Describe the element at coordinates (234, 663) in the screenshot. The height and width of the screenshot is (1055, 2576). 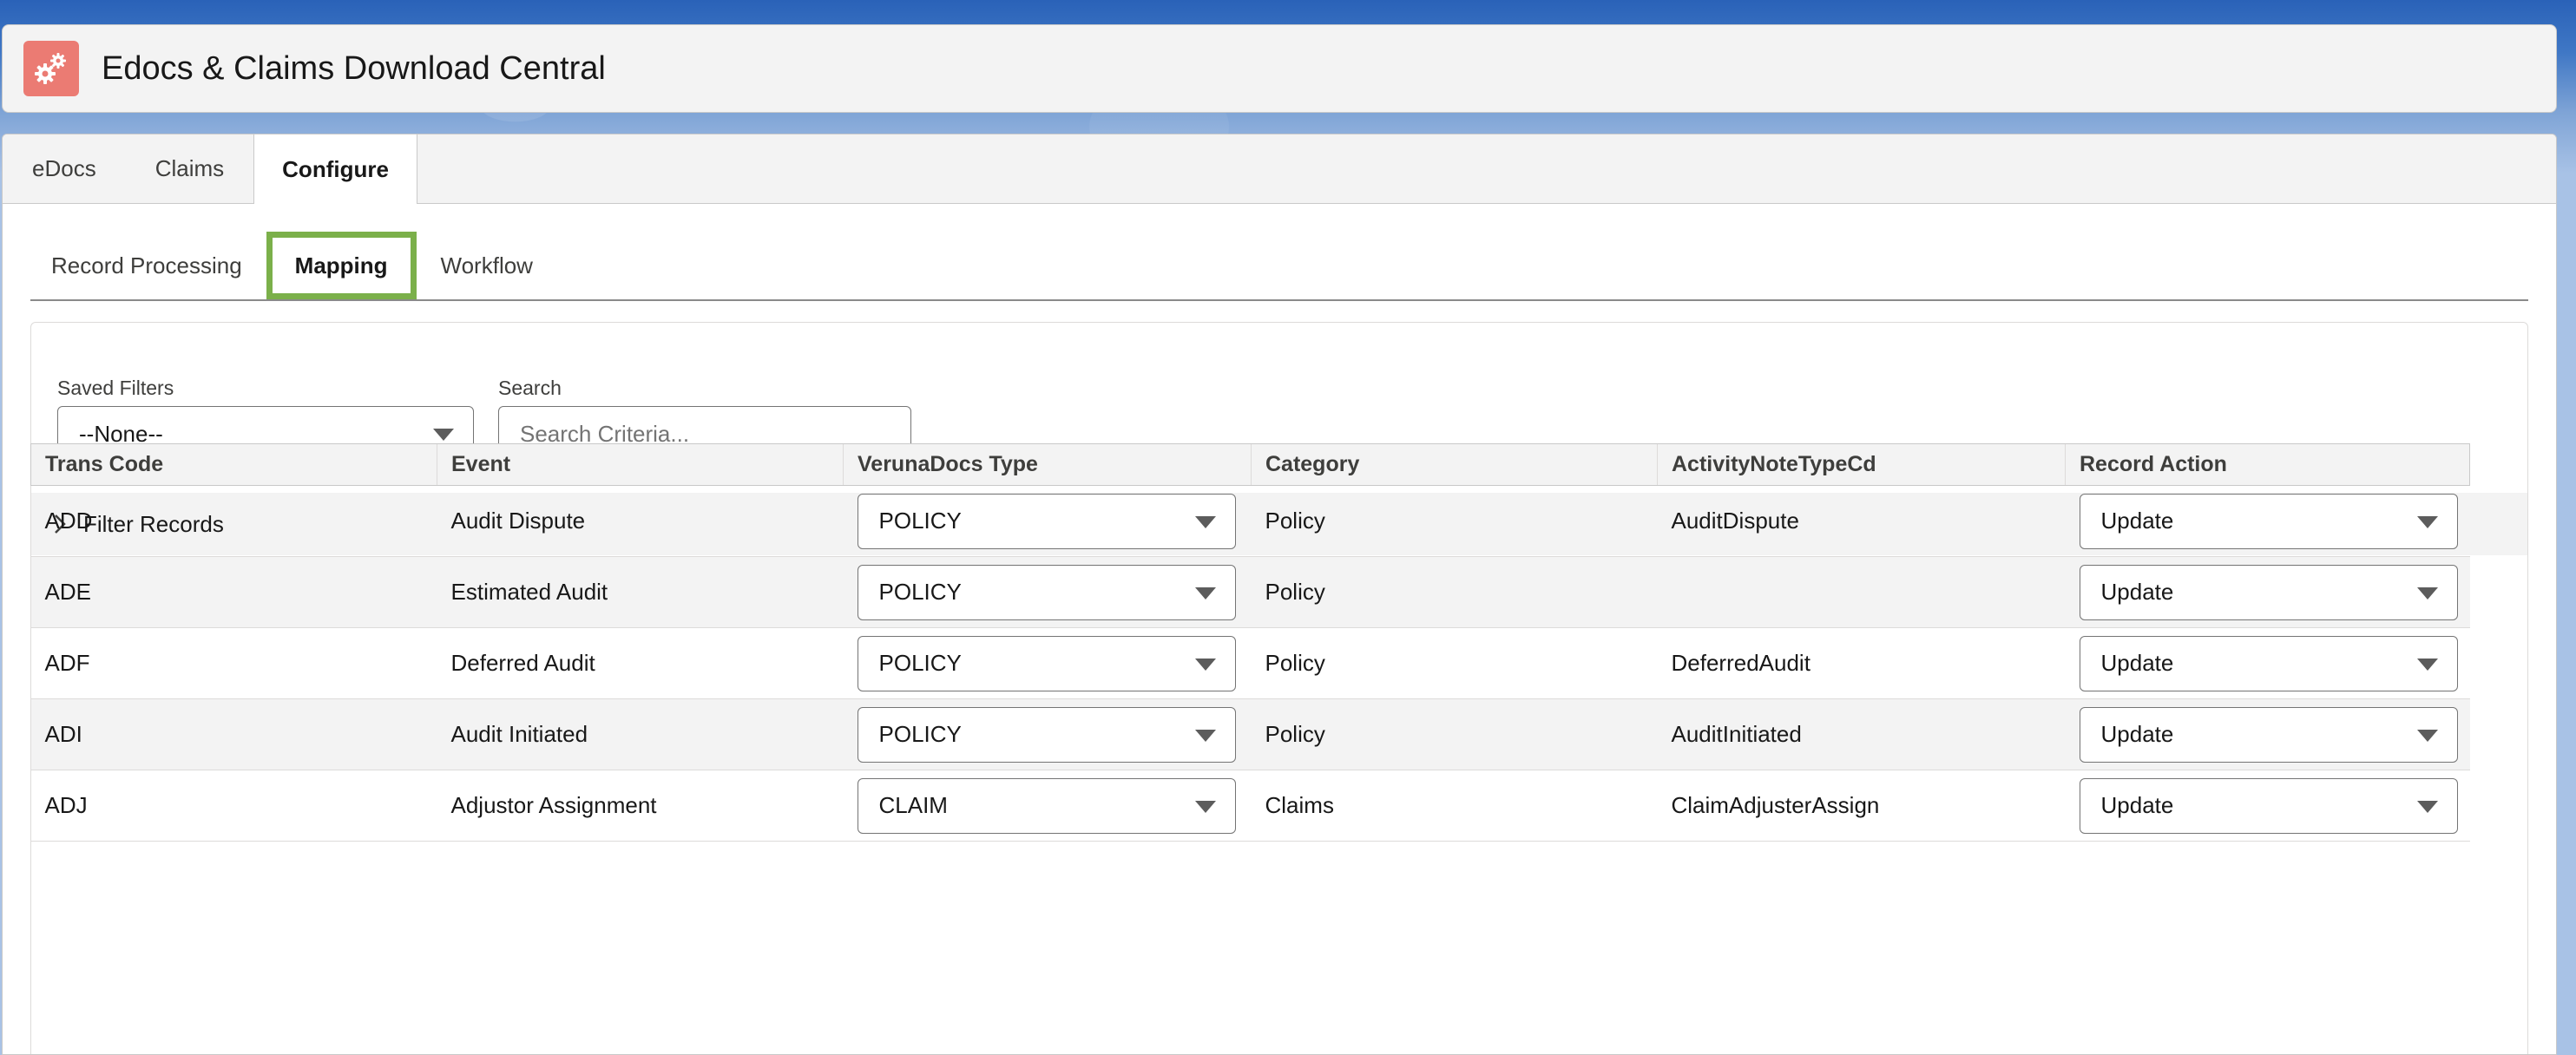
I see `cell-trans-code: ADF` at that location.